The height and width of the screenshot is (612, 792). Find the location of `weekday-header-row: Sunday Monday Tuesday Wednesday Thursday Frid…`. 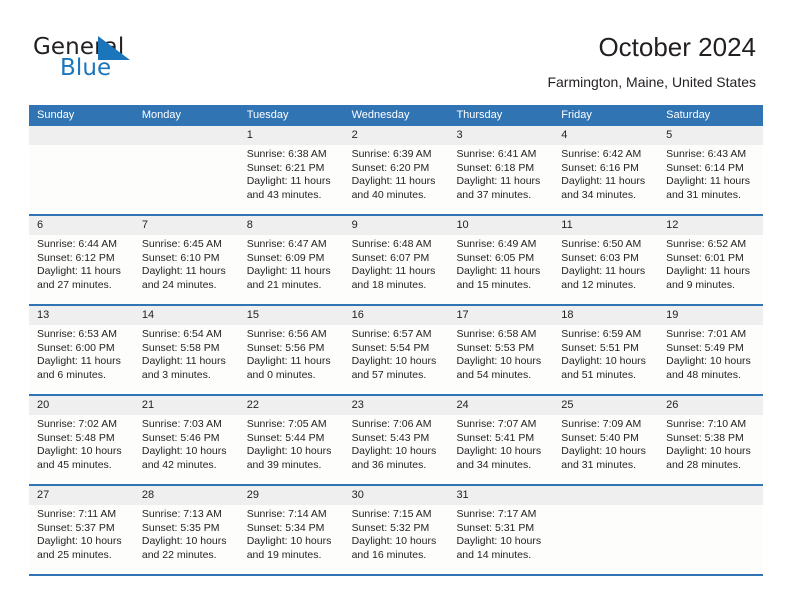

weekday-header-row: Sunday Monday Tuesday Wednesday Thursday Frid… is located at coordinates (396, 115).